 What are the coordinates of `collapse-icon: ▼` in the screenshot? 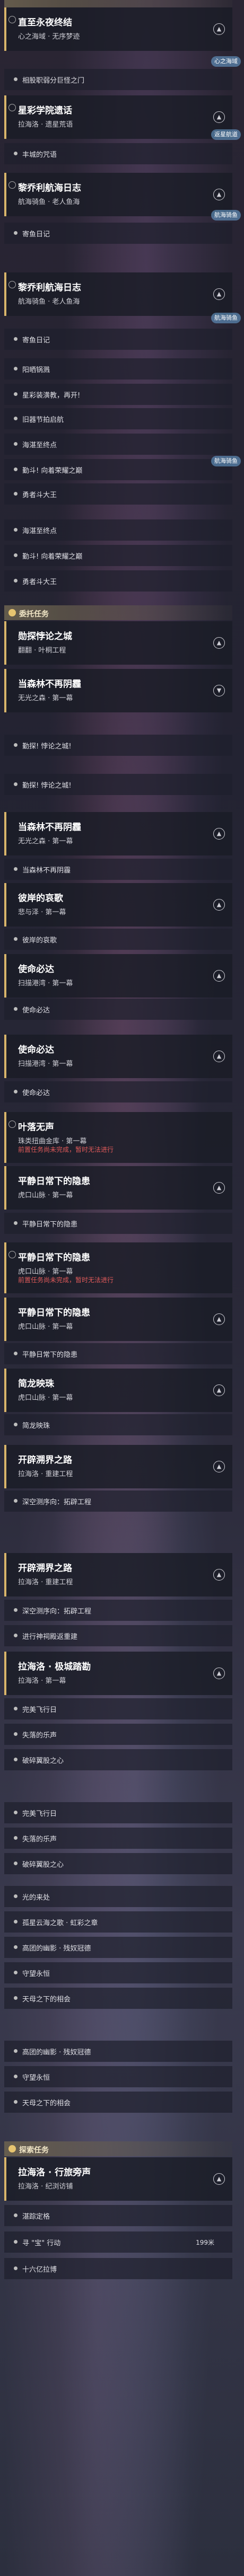 It's located at (219, 690).